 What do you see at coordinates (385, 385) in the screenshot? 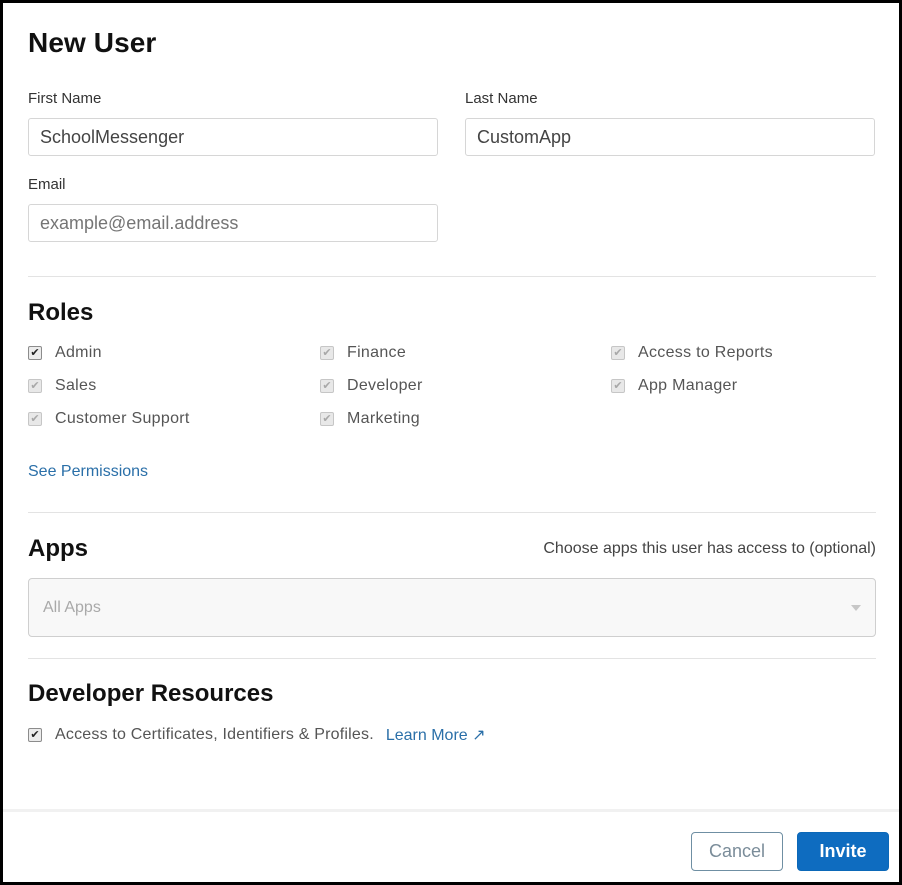
I see `role-label: Developer` at bounding box center [385, 385].